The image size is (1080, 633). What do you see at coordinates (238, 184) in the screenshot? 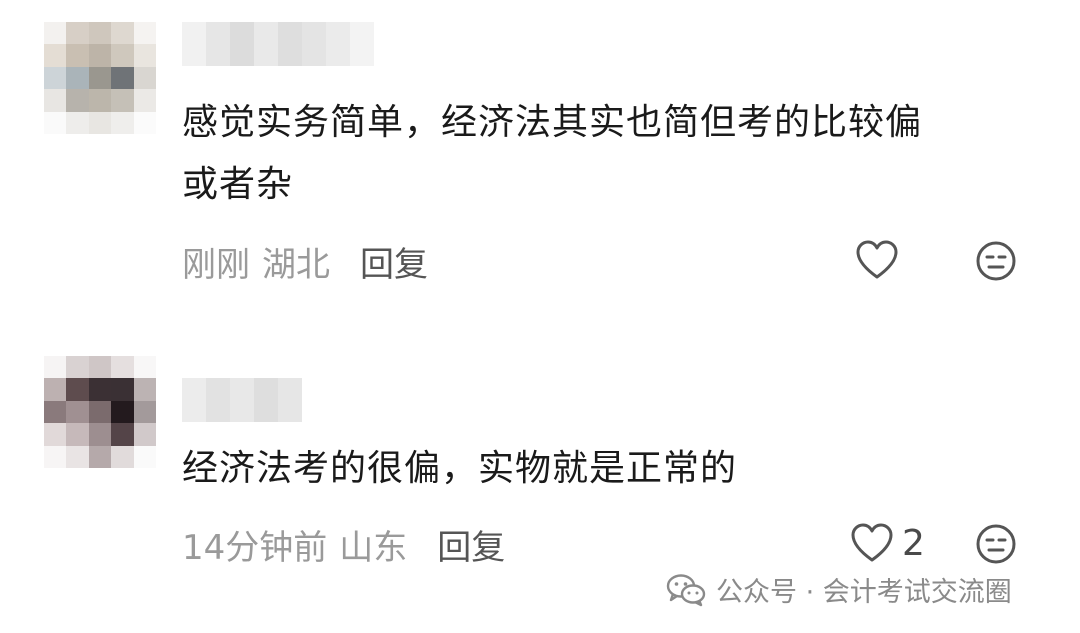
I see `comment-text-line: 或者杂` at bounding box center [238, 184].